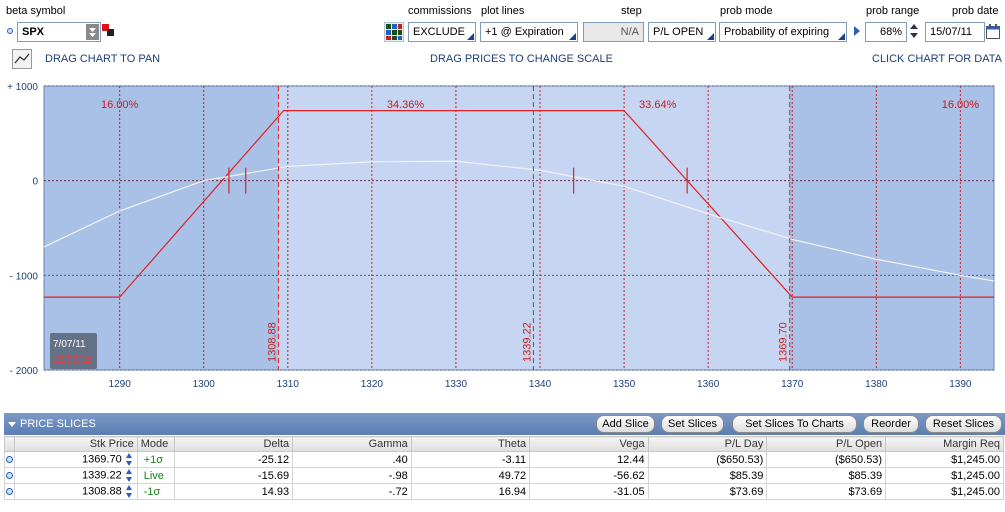 The height and width of the screenshot is (512, 1005). Describe the element at coordinates (613, 32) in the screenshot. I see `step-input: N/A` at that location.